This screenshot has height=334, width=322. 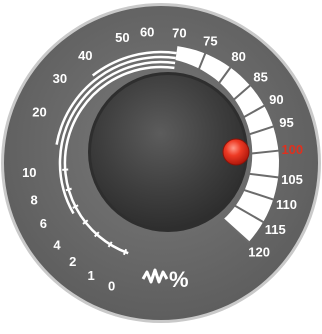 I want to click on scale-label-75: 75, so click(x=210, y=41).